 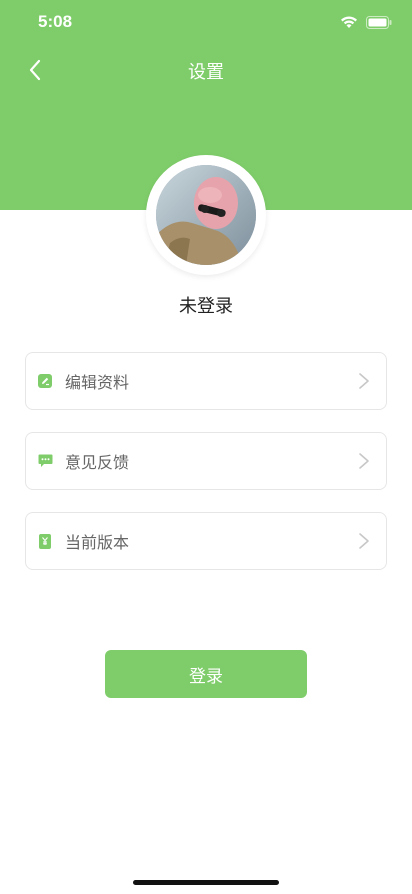 What do you see at coordinates (97, 382) in the screenshot?
I see `menu-item-label: 编辑资料` at bounding box center [97, 382].